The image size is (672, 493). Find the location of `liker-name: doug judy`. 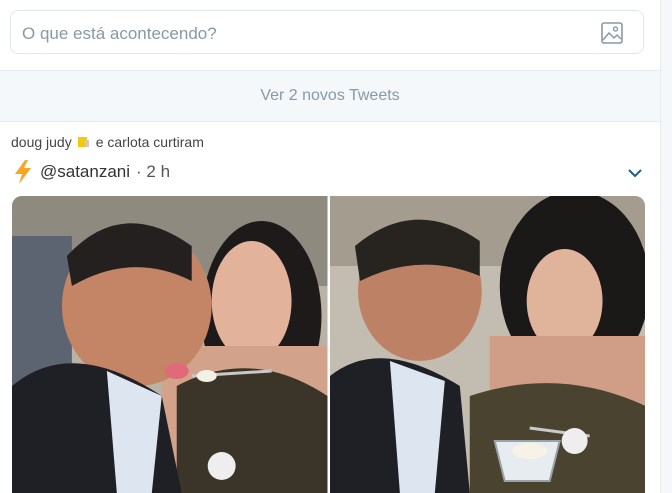

liker-name: doug judy is located at coordinates (41, 142).